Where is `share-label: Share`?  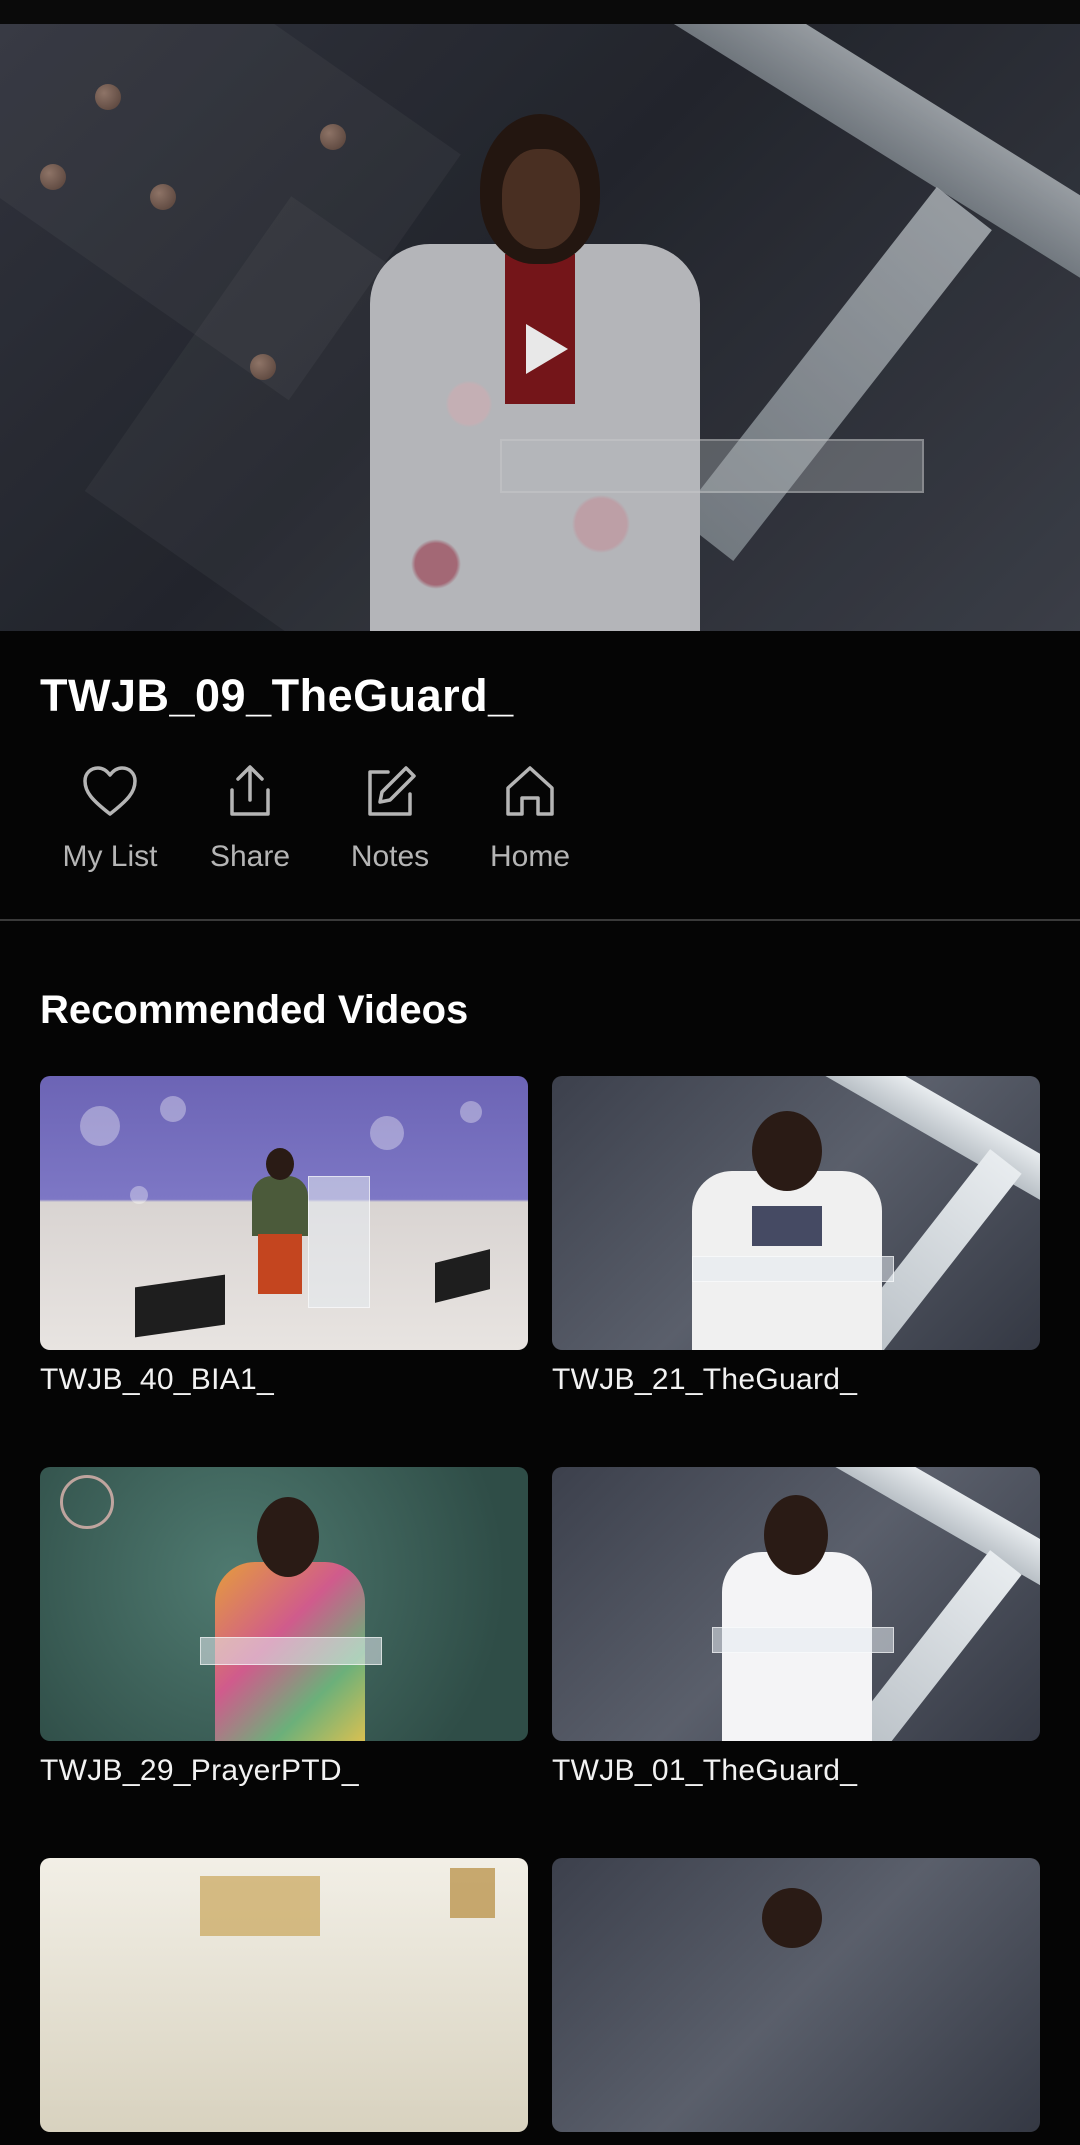
share-label: Share is located at coordinates (250, 856).